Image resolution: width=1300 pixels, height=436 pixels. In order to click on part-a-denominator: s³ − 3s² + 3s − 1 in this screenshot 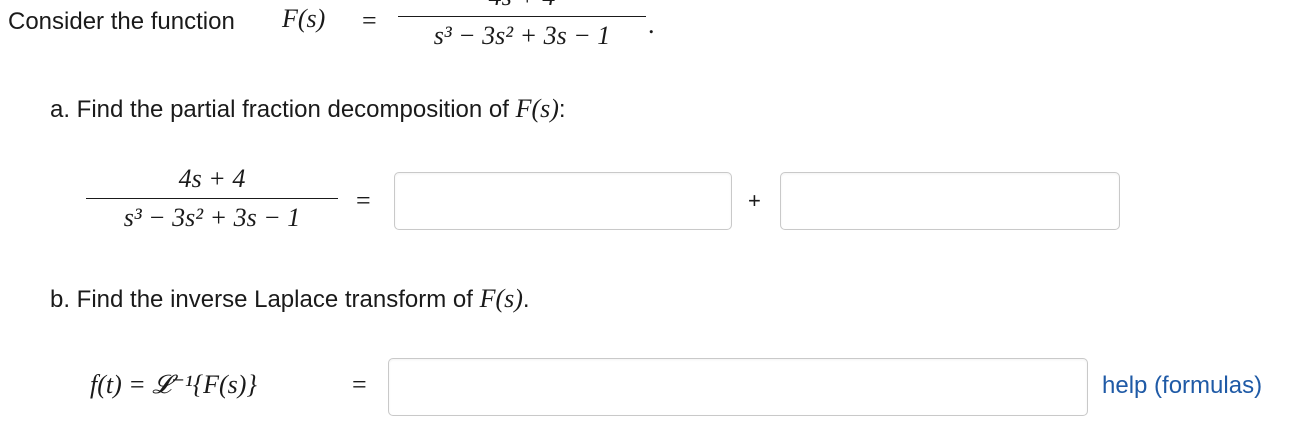, I will do `click(212, 217)`.